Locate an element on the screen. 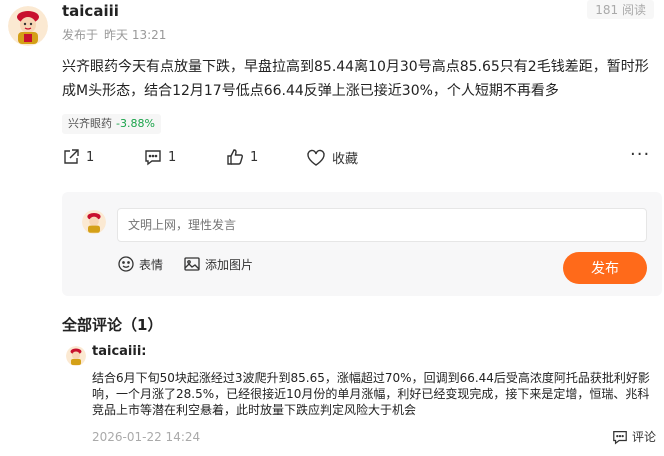  like-count: 1 is located at coordinates (254, 157).